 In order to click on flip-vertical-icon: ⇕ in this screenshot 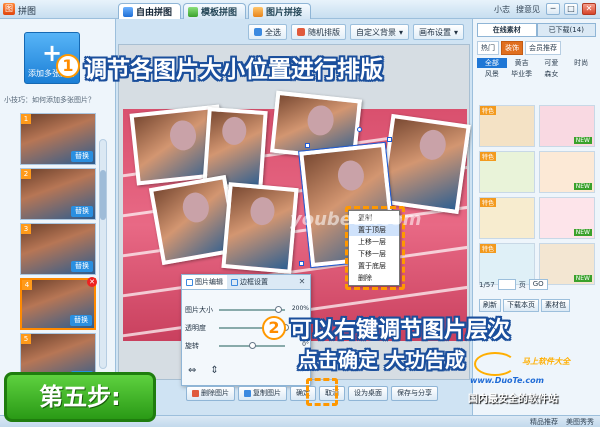, I will do `click(214, 370)`.